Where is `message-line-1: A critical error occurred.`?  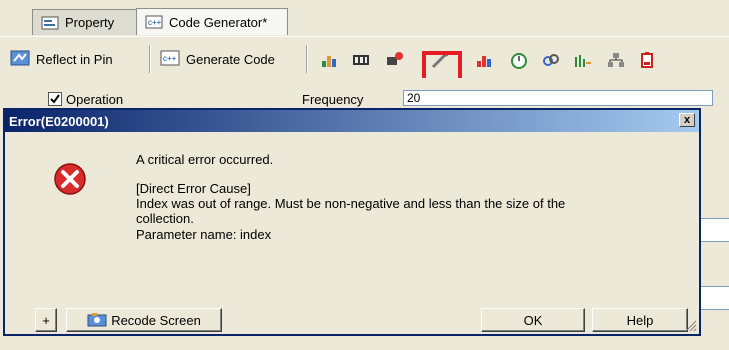 message-line-1: A critical error occurred. is located at coordinates (205, 159).